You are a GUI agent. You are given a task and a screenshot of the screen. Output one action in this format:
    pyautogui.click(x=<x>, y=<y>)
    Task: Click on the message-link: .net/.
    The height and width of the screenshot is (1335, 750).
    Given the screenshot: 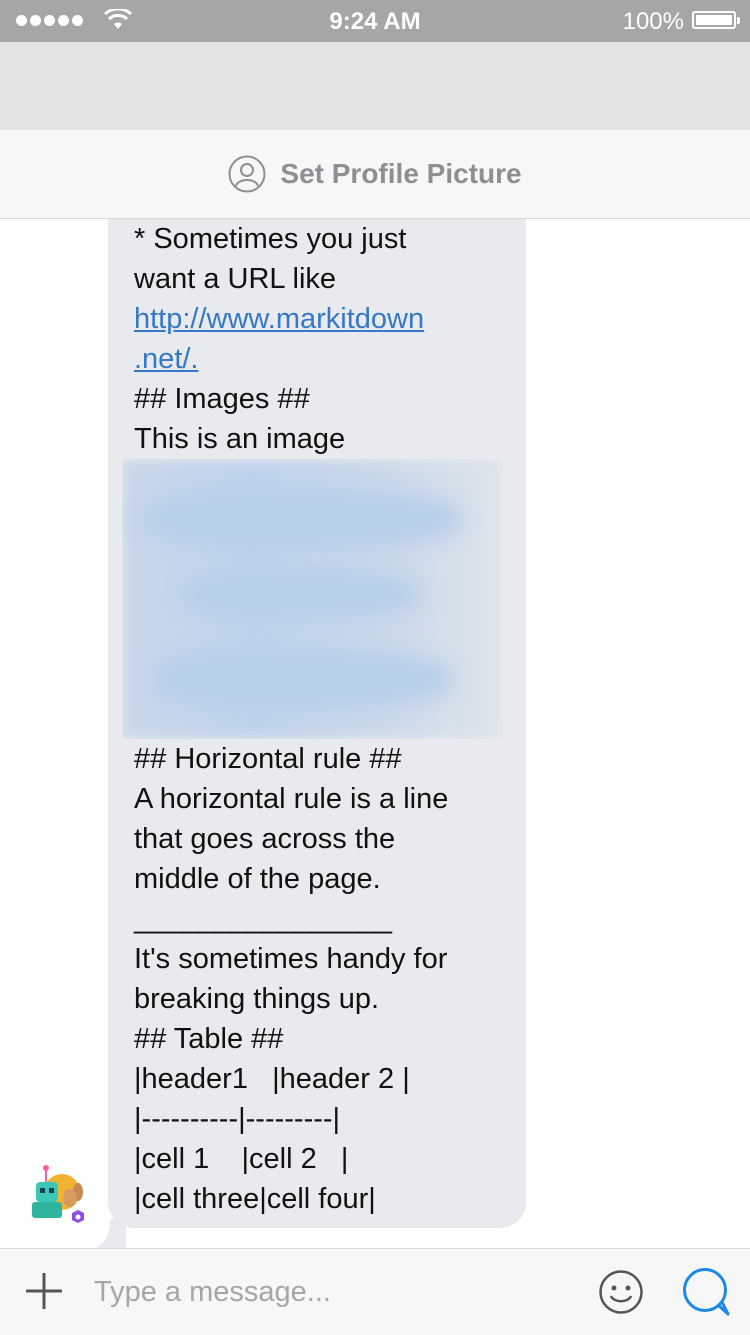 What is the action you would take?
    pyautogui.click(x=324, y=359)
    